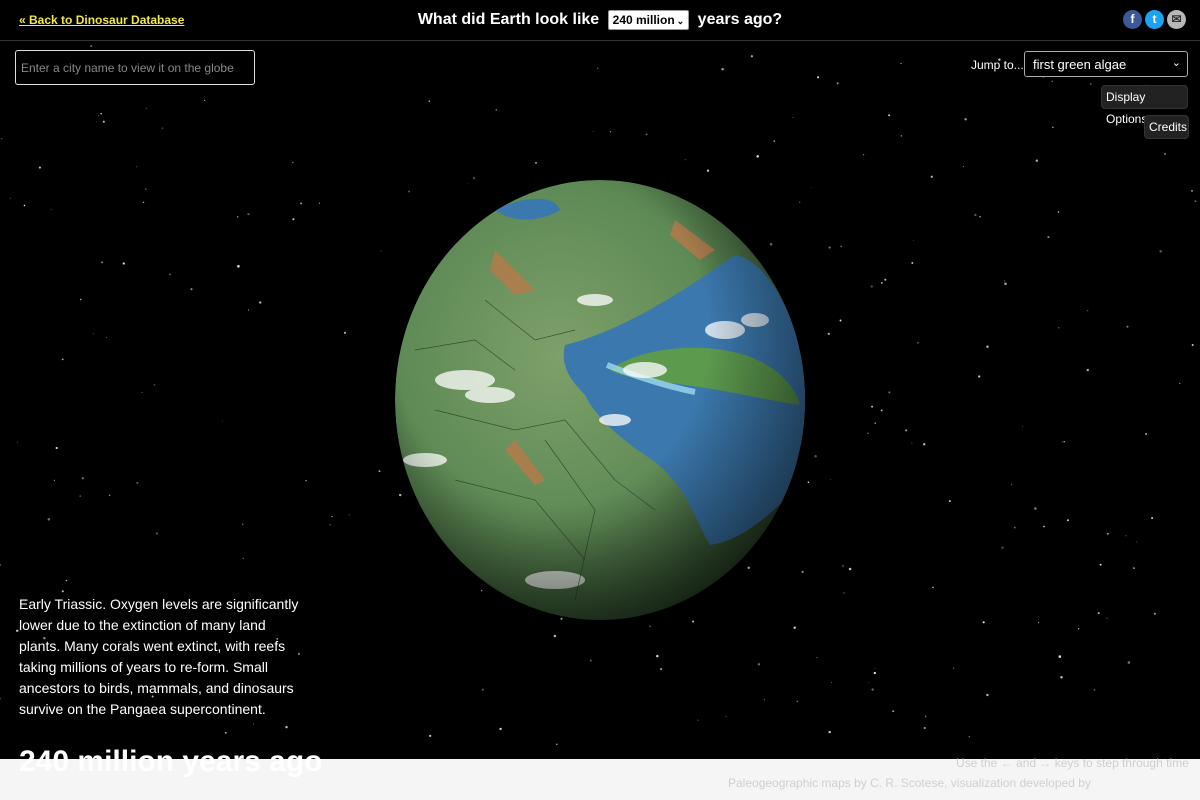  What do you see at coordinates (508, 19) in the screenshot?
I see `title-prefix: What did Earth look like` at bounding box center [508, 19].